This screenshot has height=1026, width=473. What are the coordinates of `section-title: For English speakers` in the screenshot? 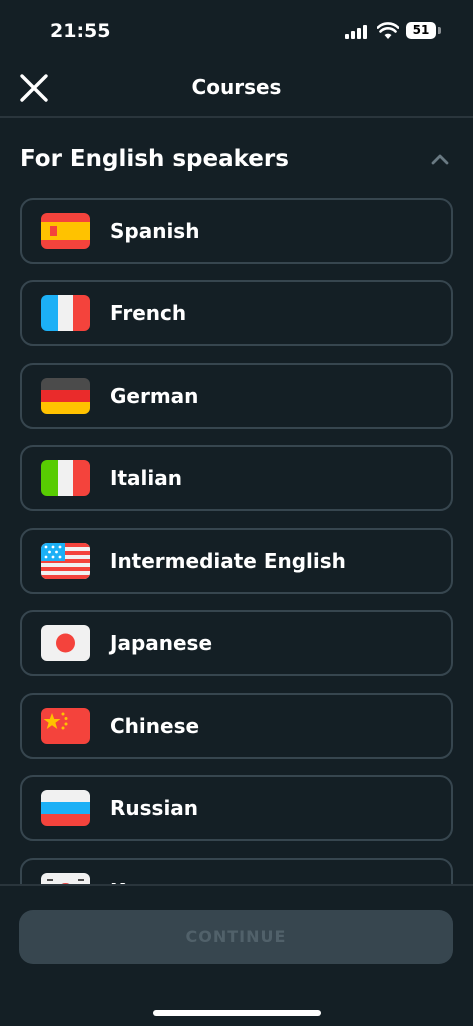 It's located at (154, 159).